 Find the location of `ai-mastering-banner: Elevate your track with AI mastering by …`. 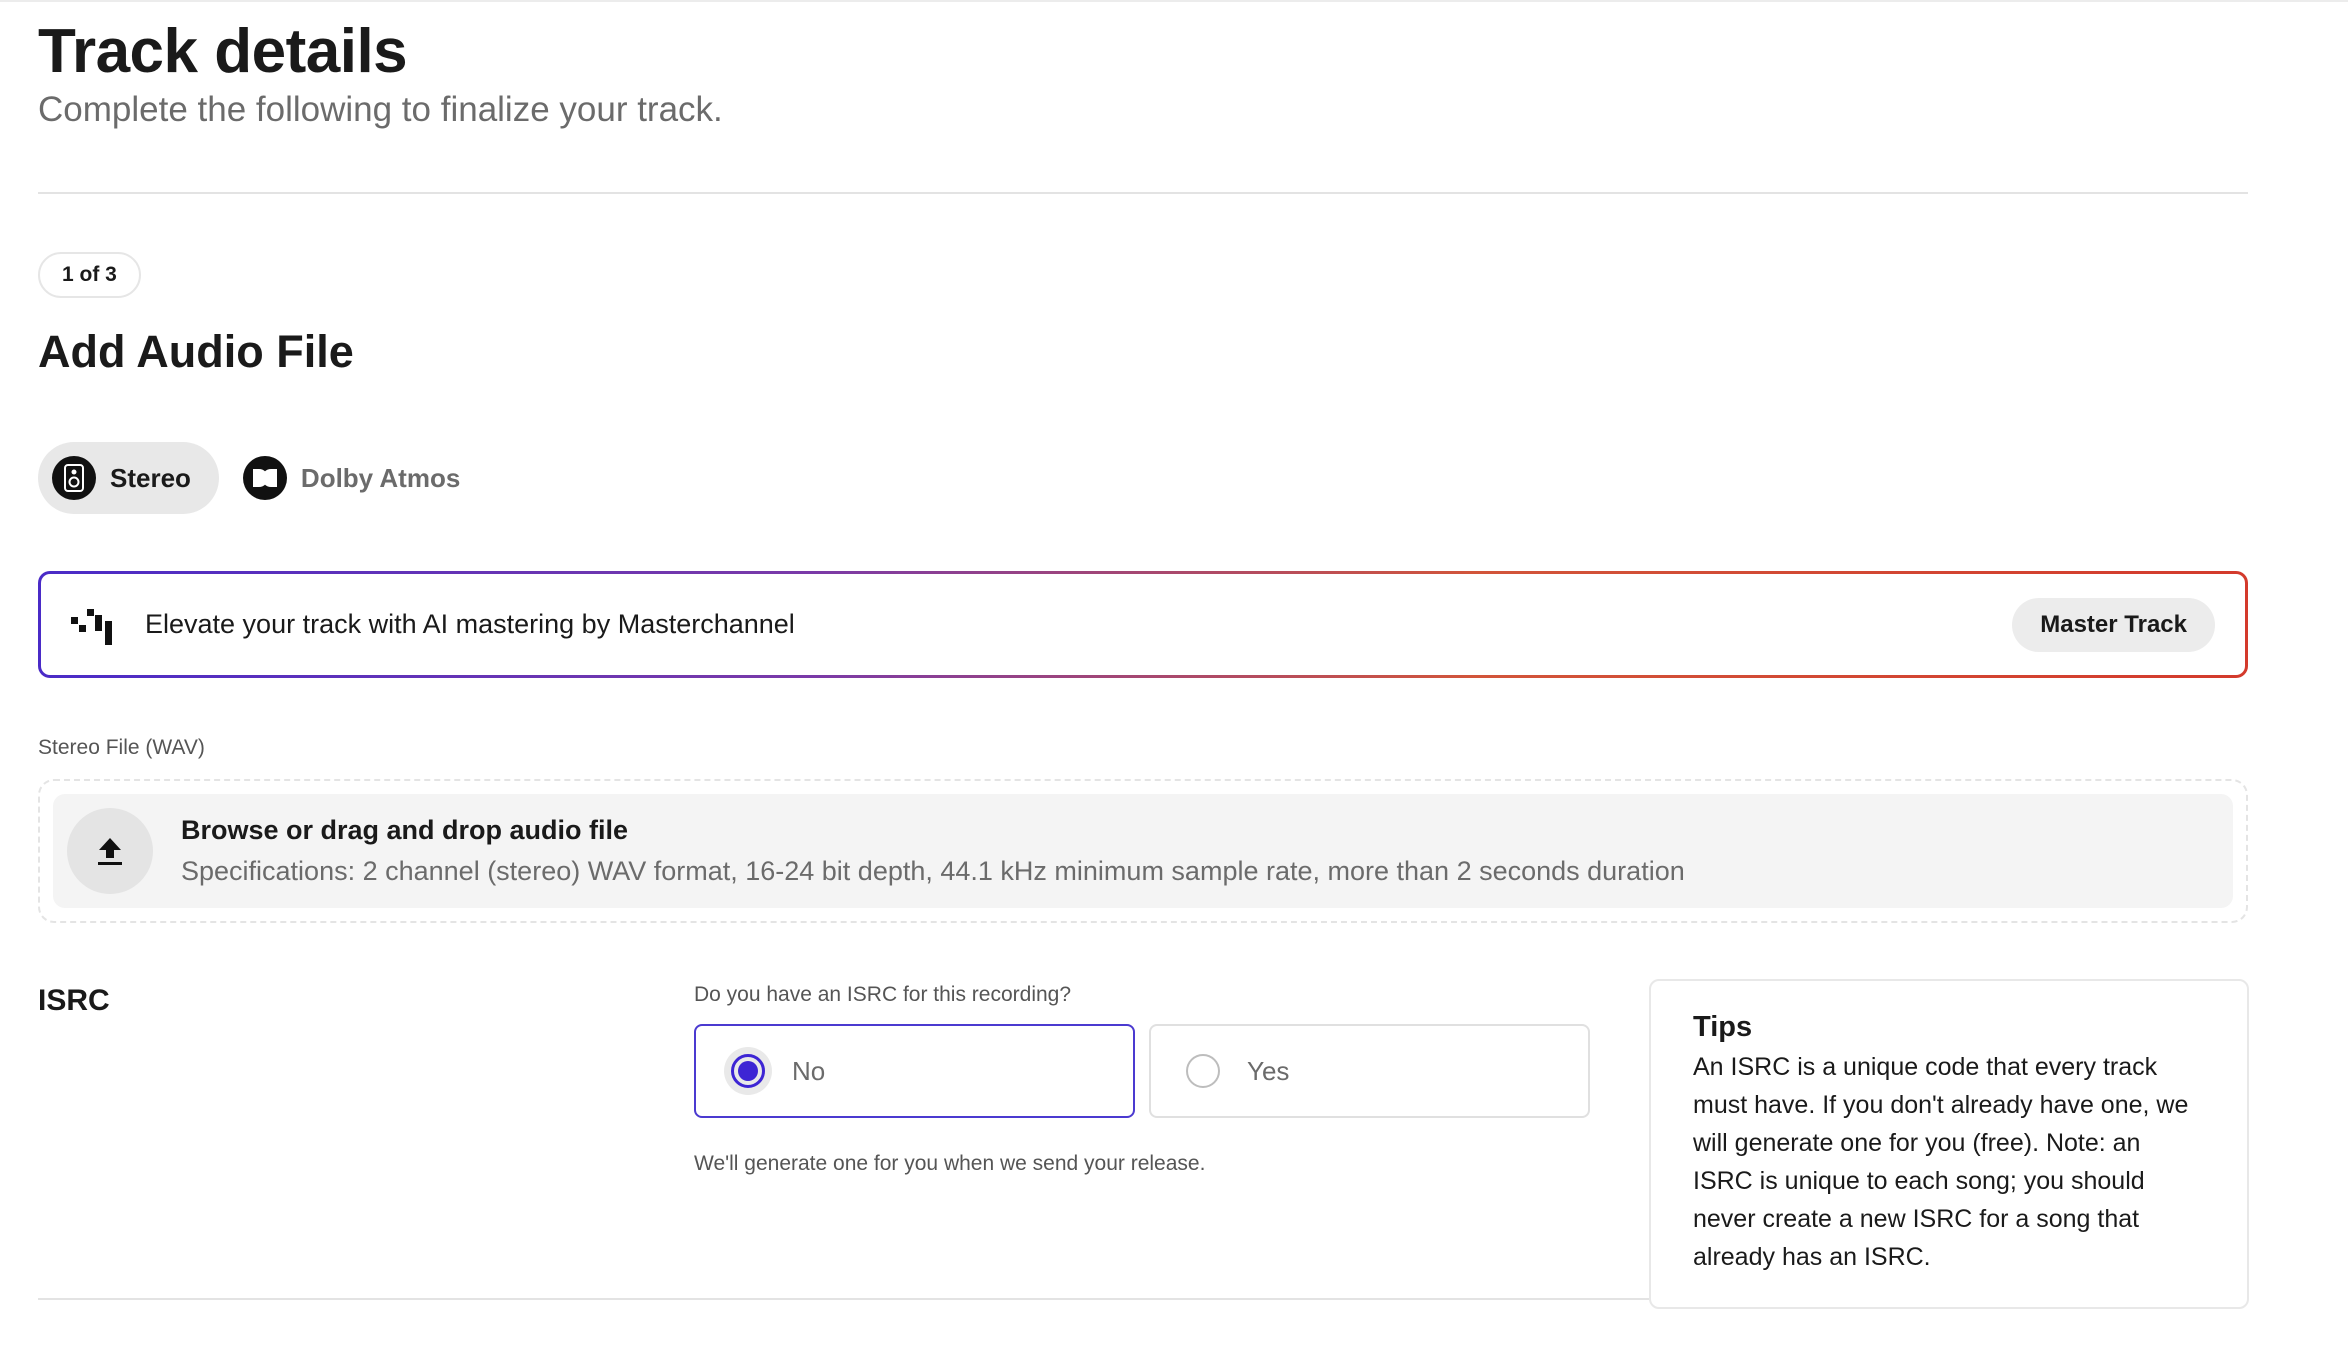

ai-mastering-banner: Elevate your track with AI mastering by … is located at coordinates (1143, 624).